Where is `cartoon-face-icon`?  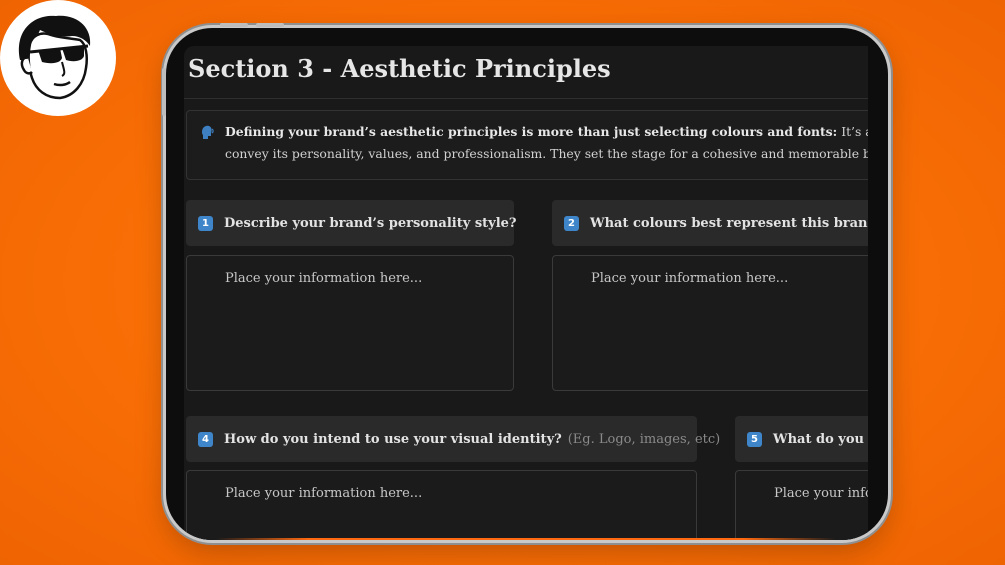 cartoon-face-icon is located at coordinates (54, 57).